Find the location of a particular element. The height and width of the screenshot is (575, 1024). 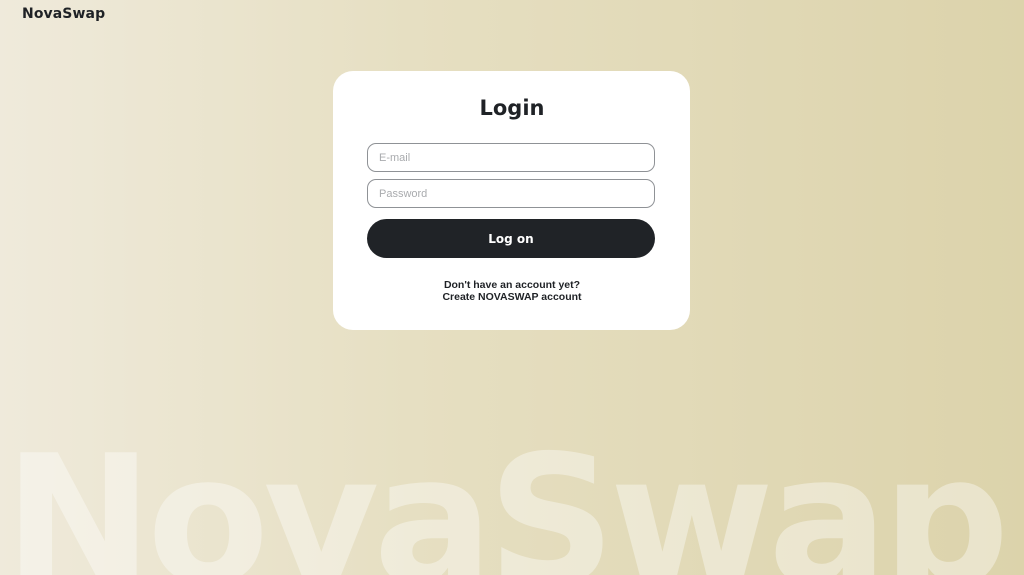

brand-logo: NovaSwap is located at coordinates (63, 14).